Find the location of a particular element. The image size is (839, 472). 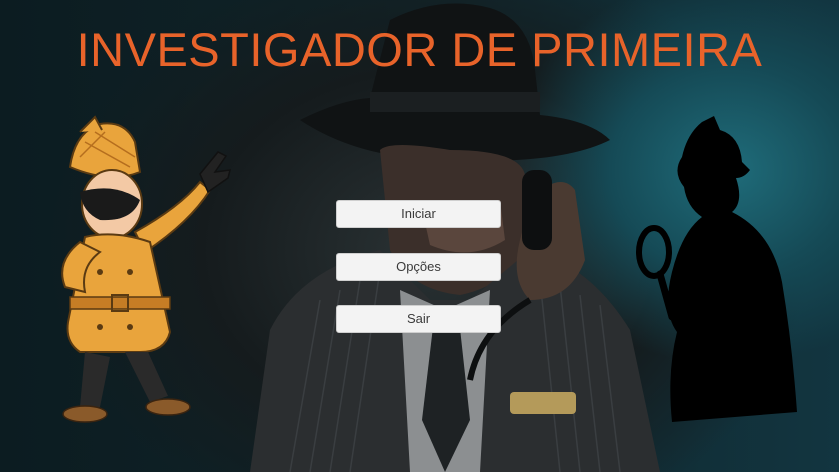

game-title: INVESTIGADOR DE PRIMEIRA is located at coordinates (419, 49).